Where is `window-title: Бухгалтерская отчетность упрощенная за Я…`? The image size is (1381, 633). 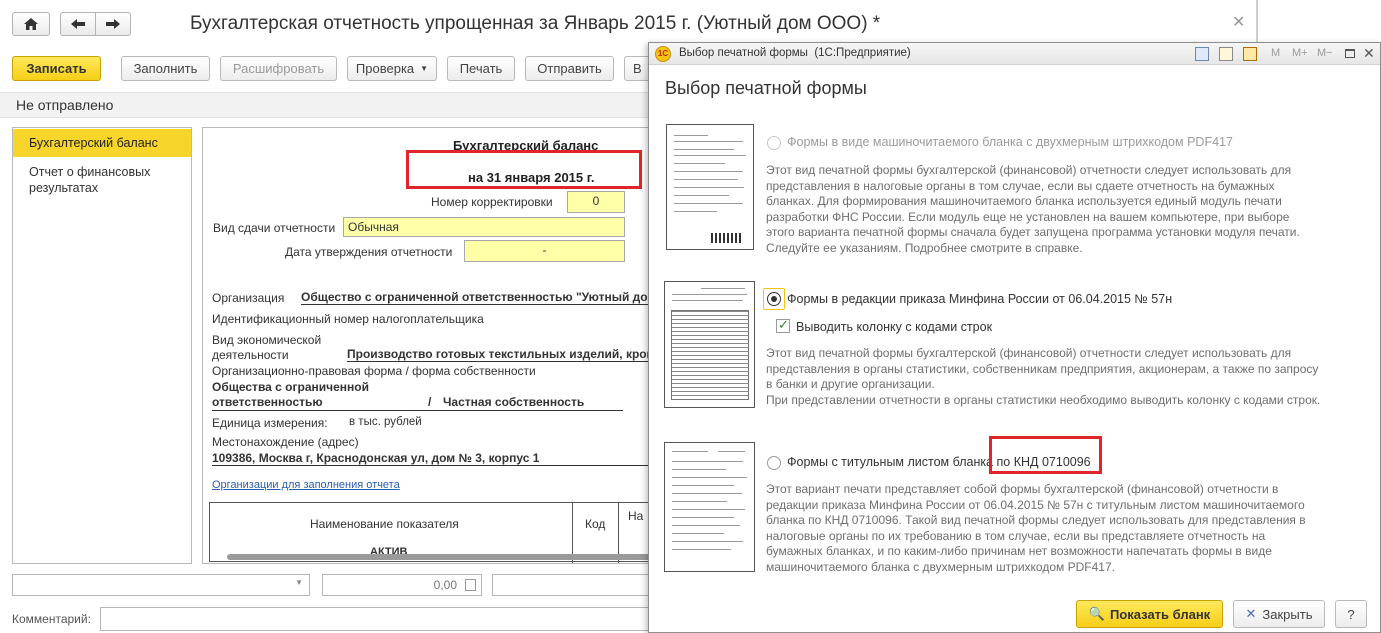
window-title: Бухгалтерская отчетность упрощенная за Я… is located at coordinates (535, 23).